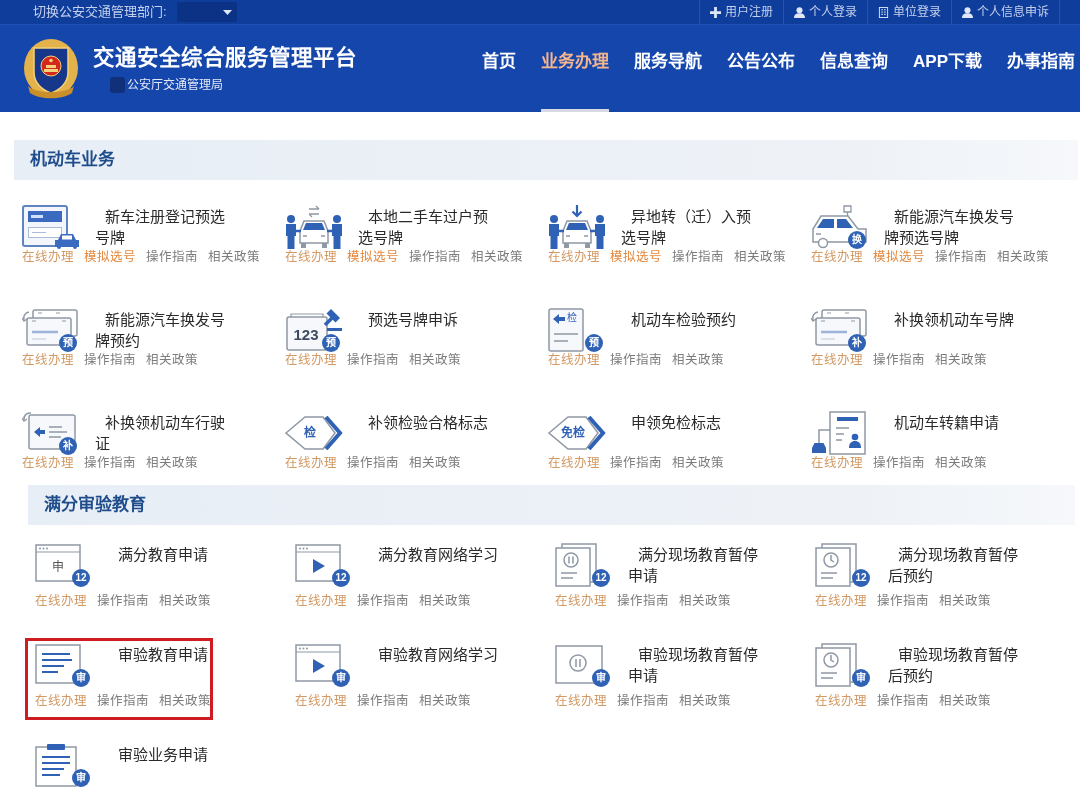 The image size is (1080, 788). What do you see at coordinates (161, 330) in the screenshot?
I see `service-title: 新能源汽车换发号牌预约` at bounding box center [161, 330].